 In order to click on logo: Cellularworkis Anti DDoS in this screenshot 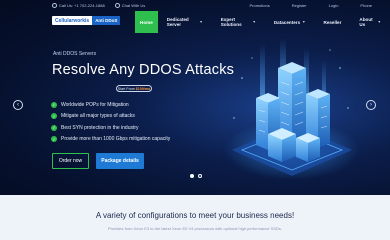, I will do `click(86, 20)`.